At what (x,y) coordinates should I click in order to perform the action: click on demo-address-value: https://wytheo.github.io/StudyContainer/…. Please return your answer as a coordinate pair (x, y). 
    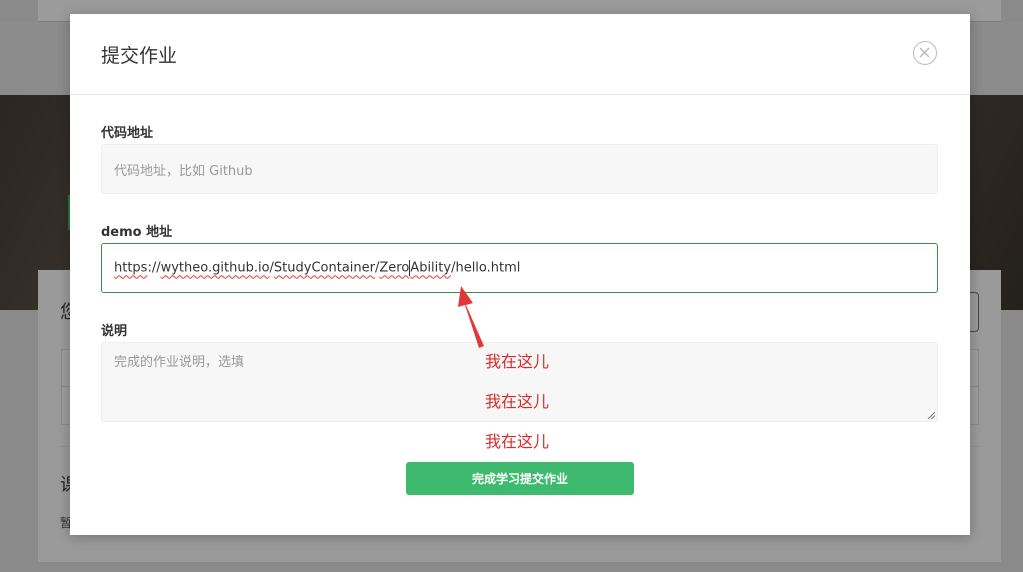
    Looking at the image, I should click on (317, 268).